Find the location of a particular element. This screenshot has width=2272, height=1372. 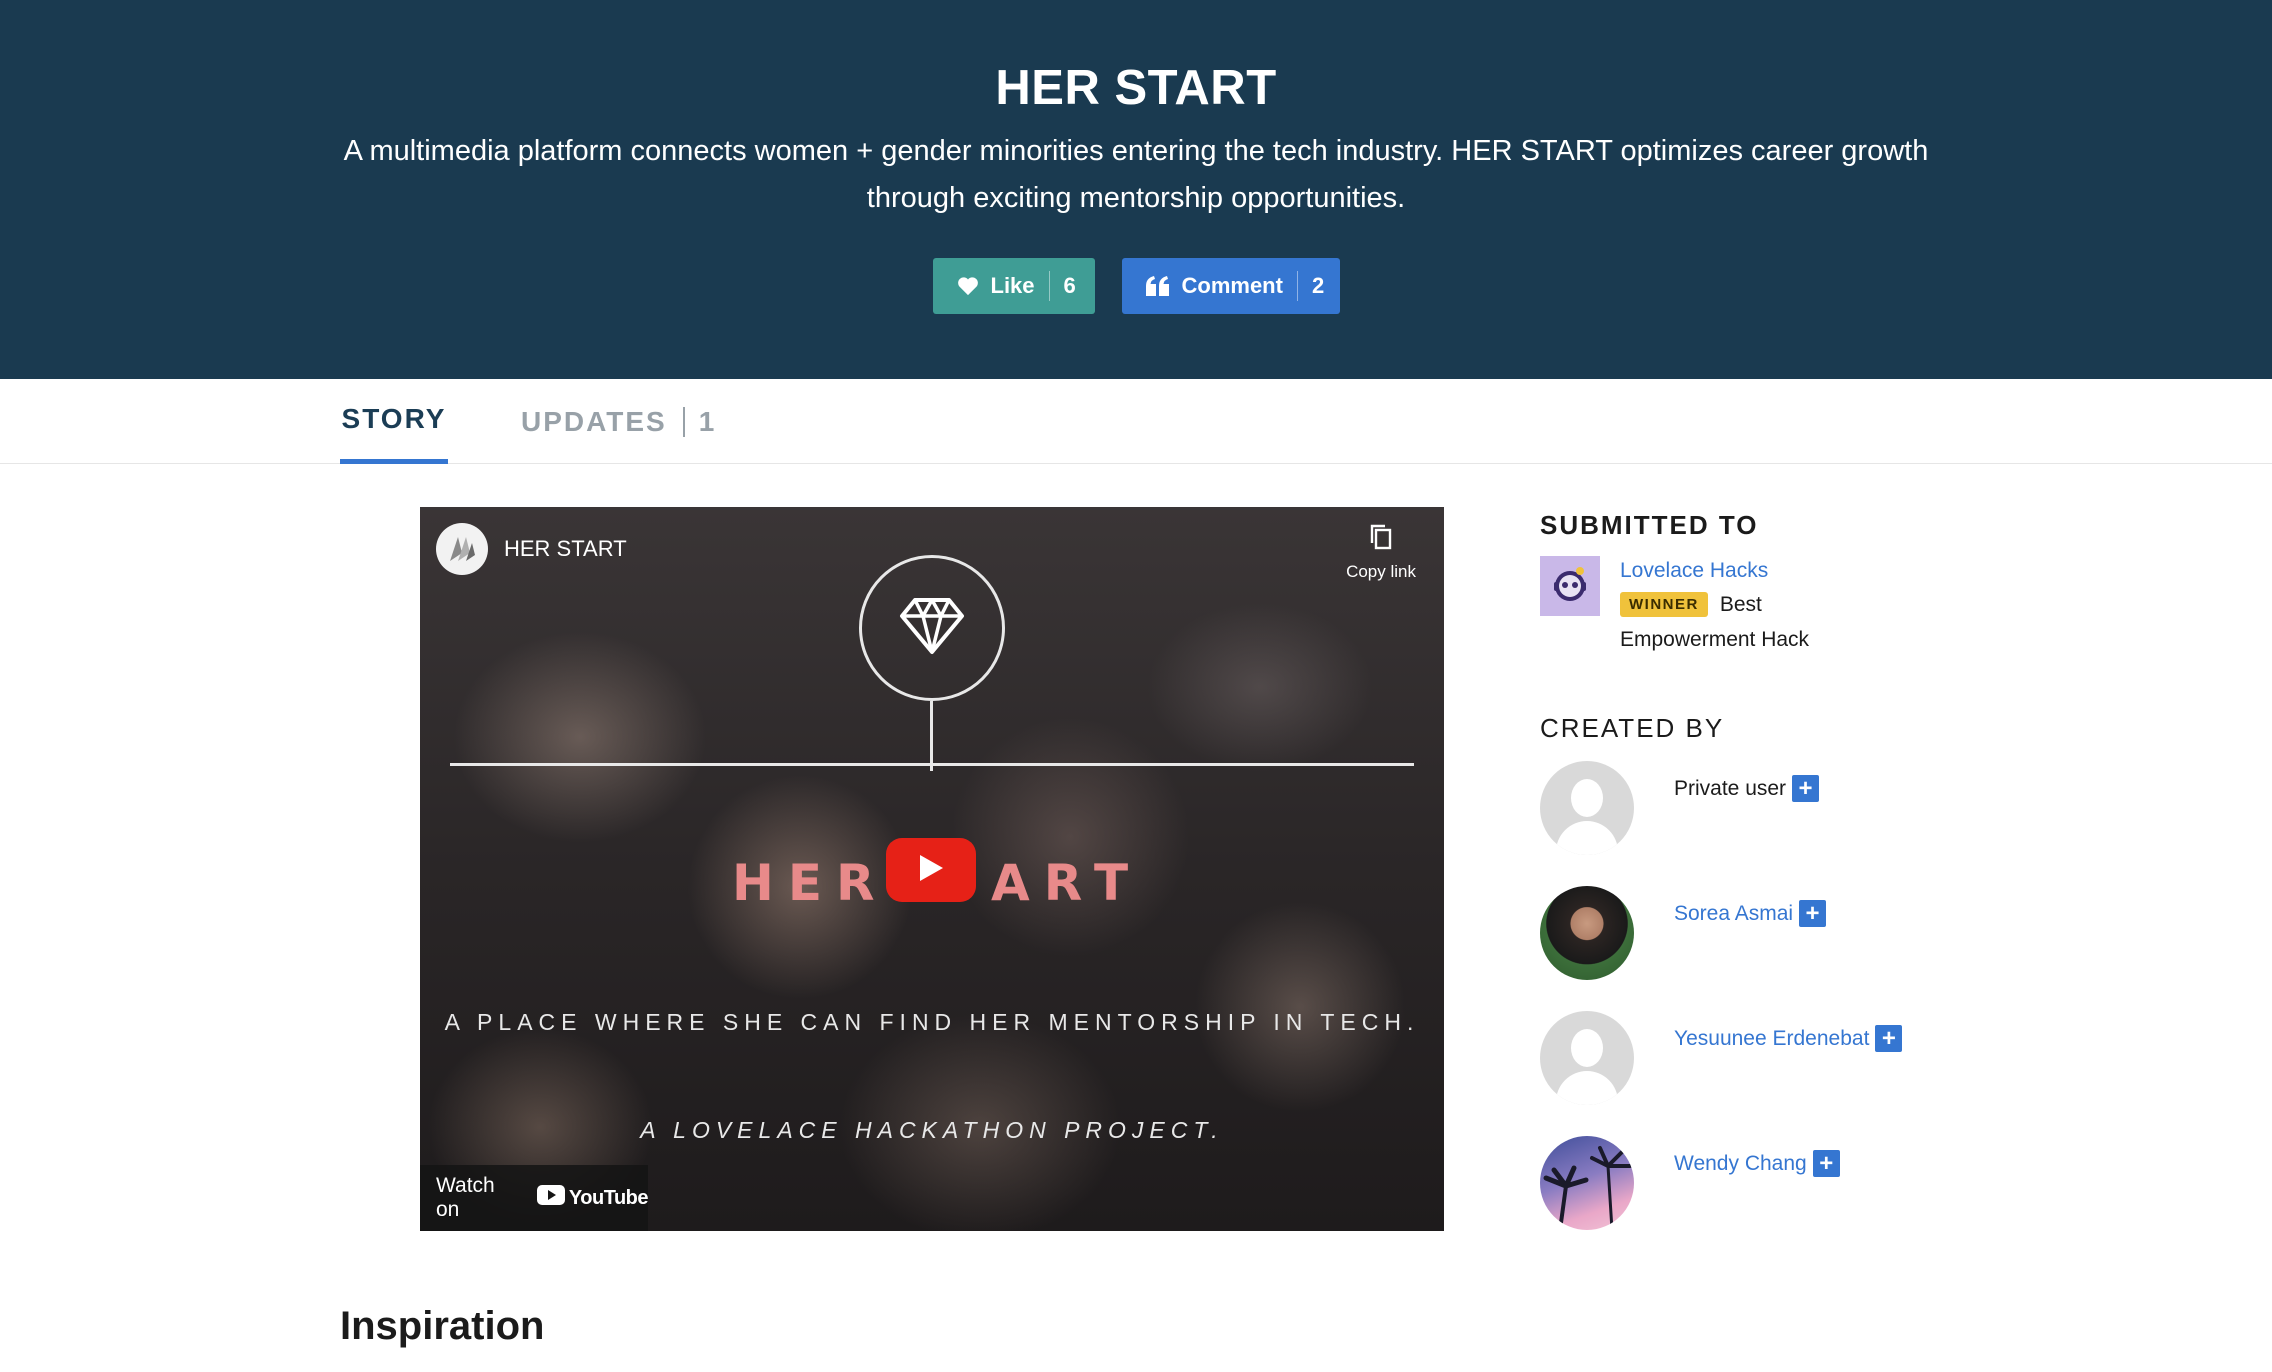

logo-connector-line is located at coordinates (931, 736).